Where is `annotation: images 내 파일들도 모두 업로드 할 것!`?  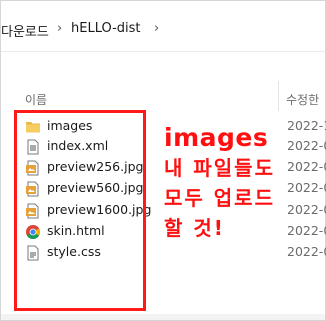
annotation: images 내 파일들도 모두 업로드 할 것! is located at coordinates (219, 183).